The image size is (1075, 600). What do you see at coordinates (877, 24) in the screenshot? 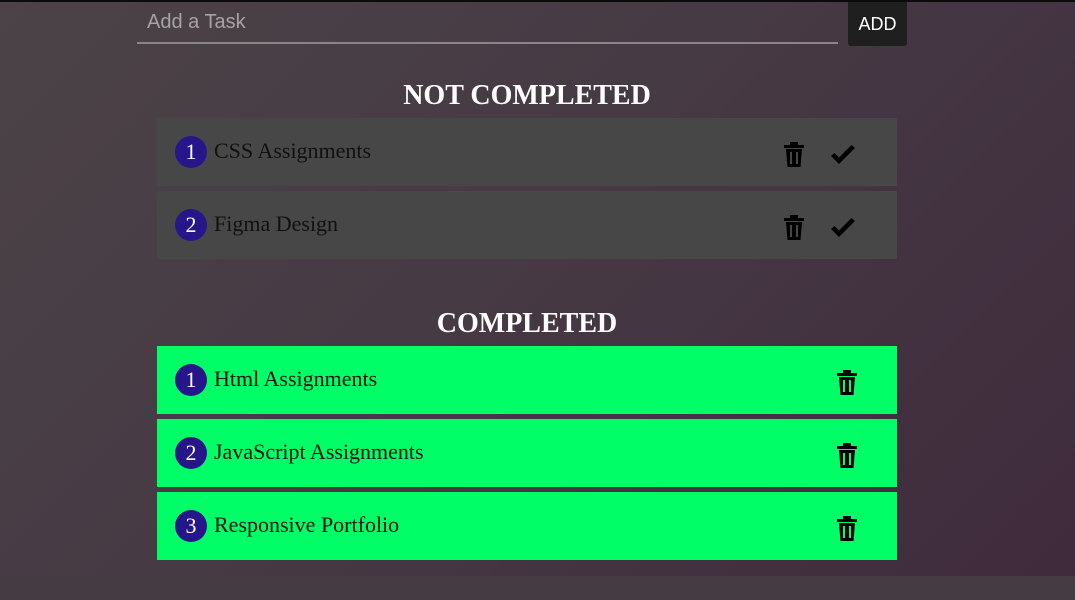
I see `add-button: ADD` at bounding box center [877, 24].